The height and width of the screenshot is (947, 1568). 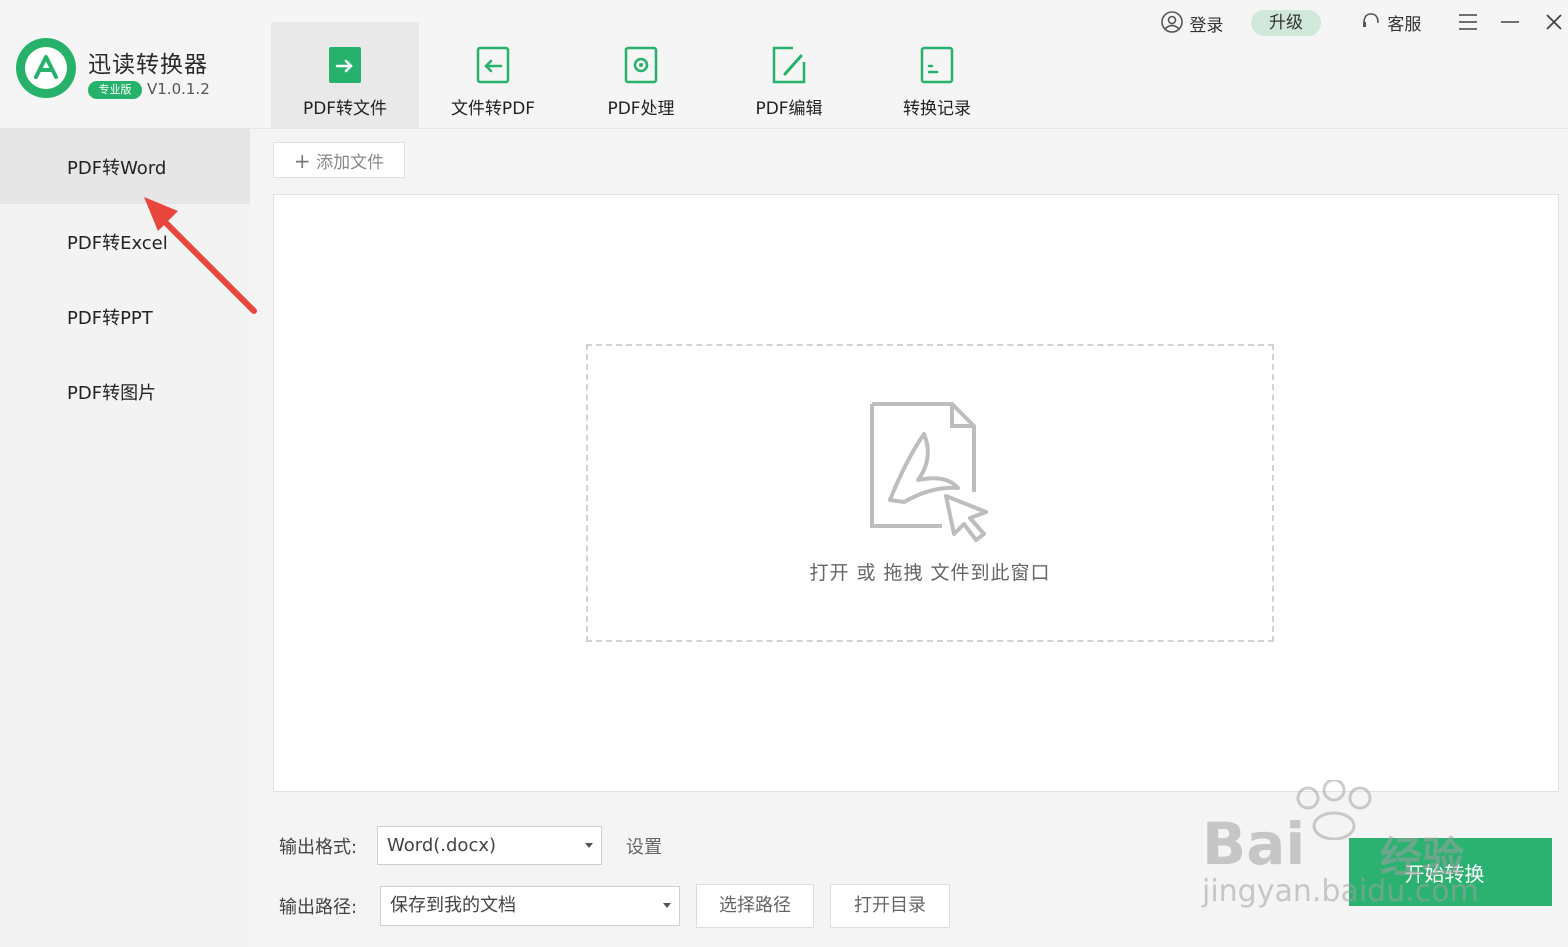 I want to click on login-button: 登录, so click(x=1191, y=23).